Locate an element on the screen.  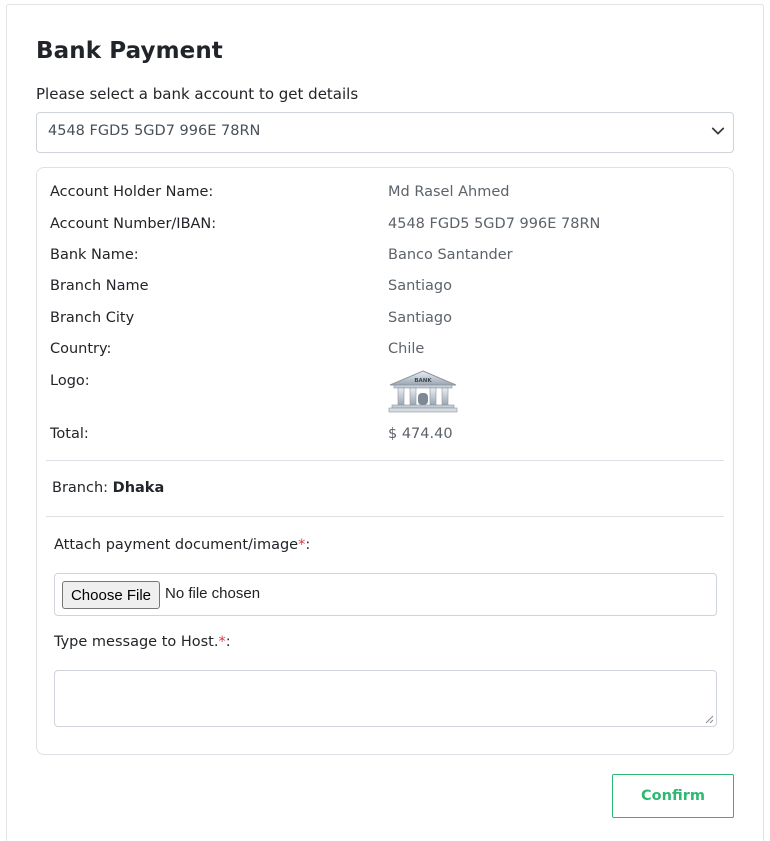
required-mark: * is located at coordinates (222, 642).